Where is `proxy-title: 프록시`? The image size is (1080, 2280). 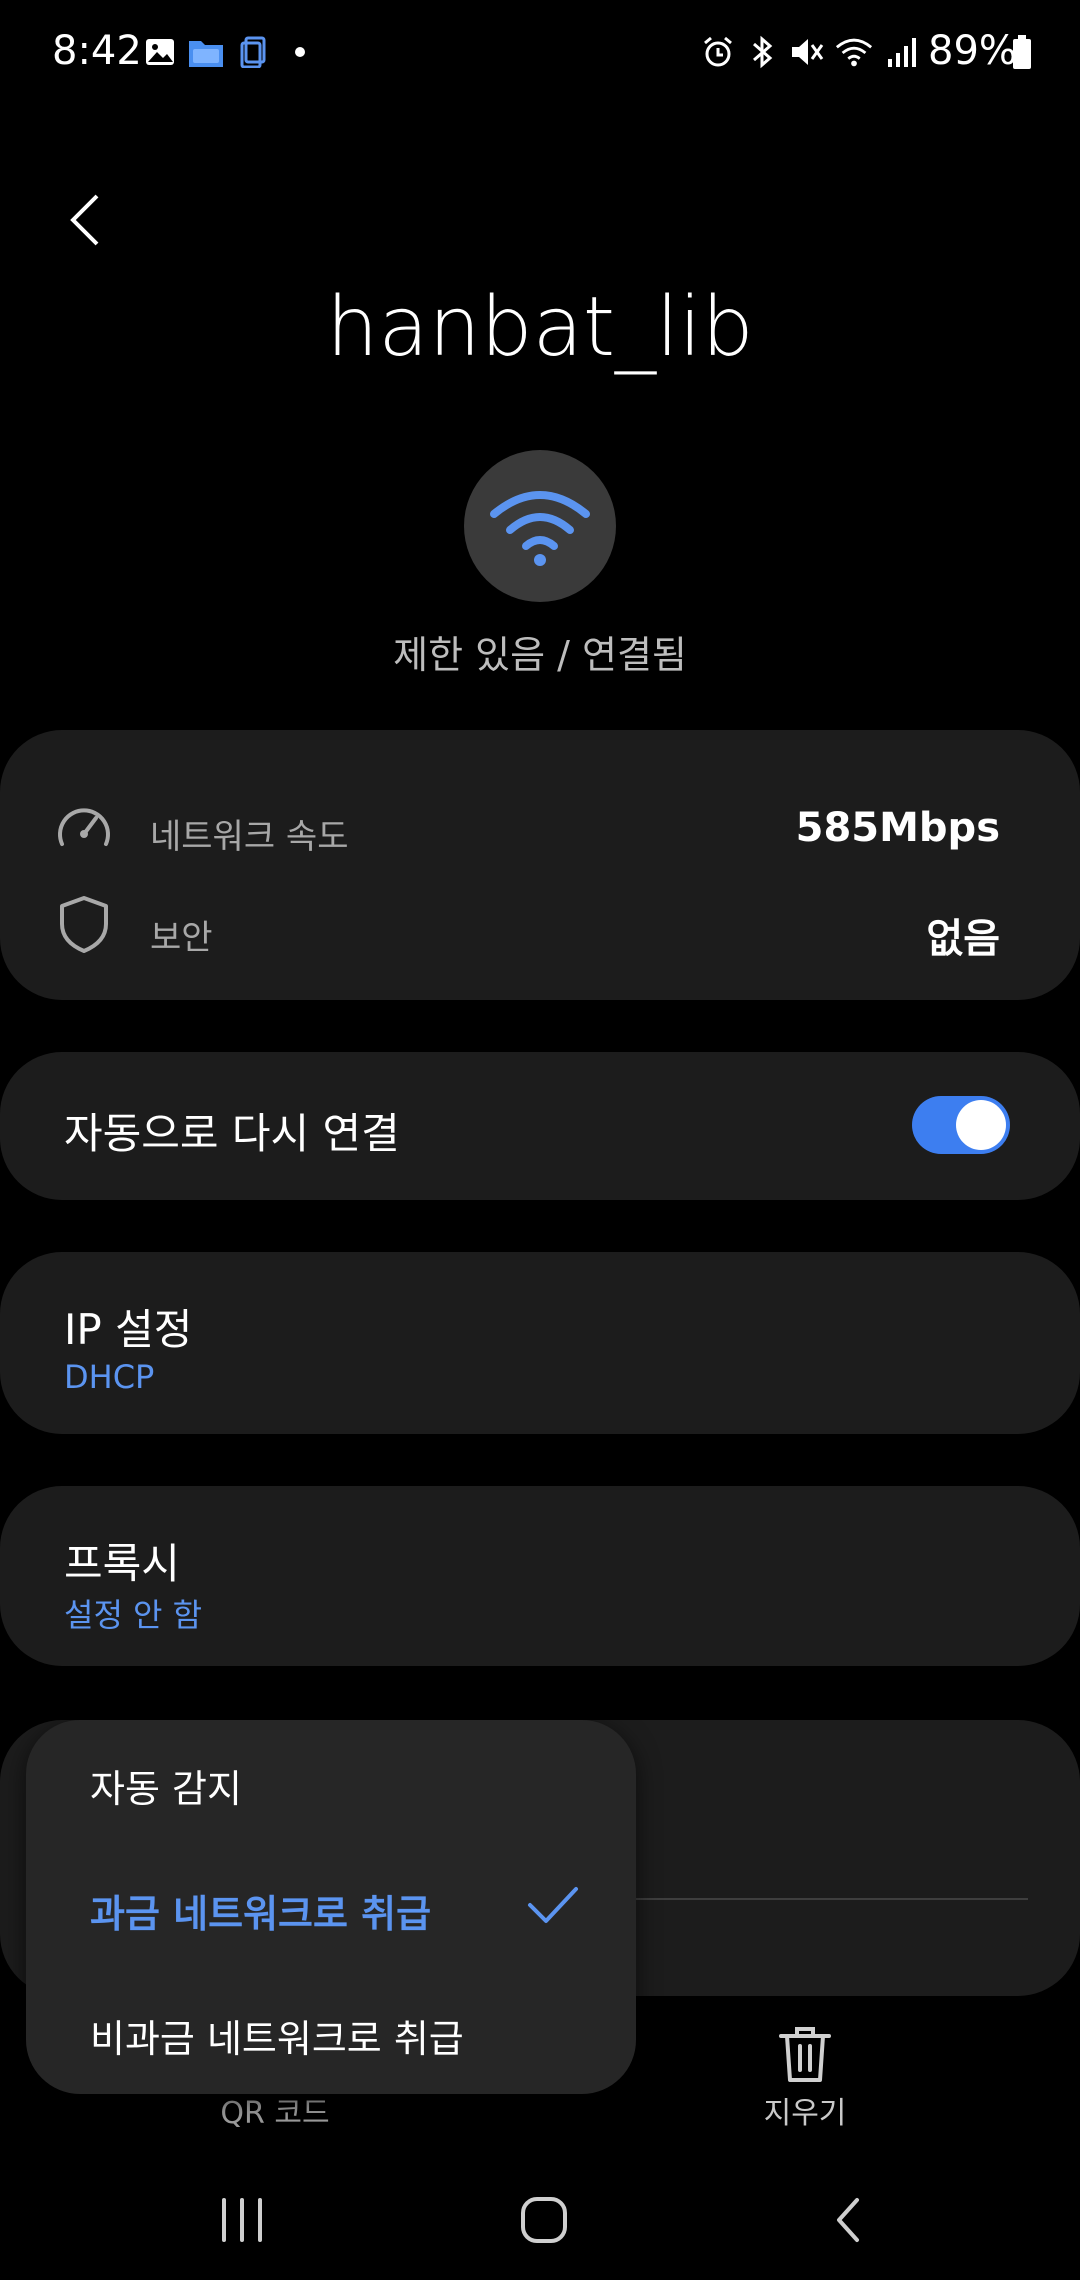
proxy-title: 프록시 is located at coordinates (122, 1563).